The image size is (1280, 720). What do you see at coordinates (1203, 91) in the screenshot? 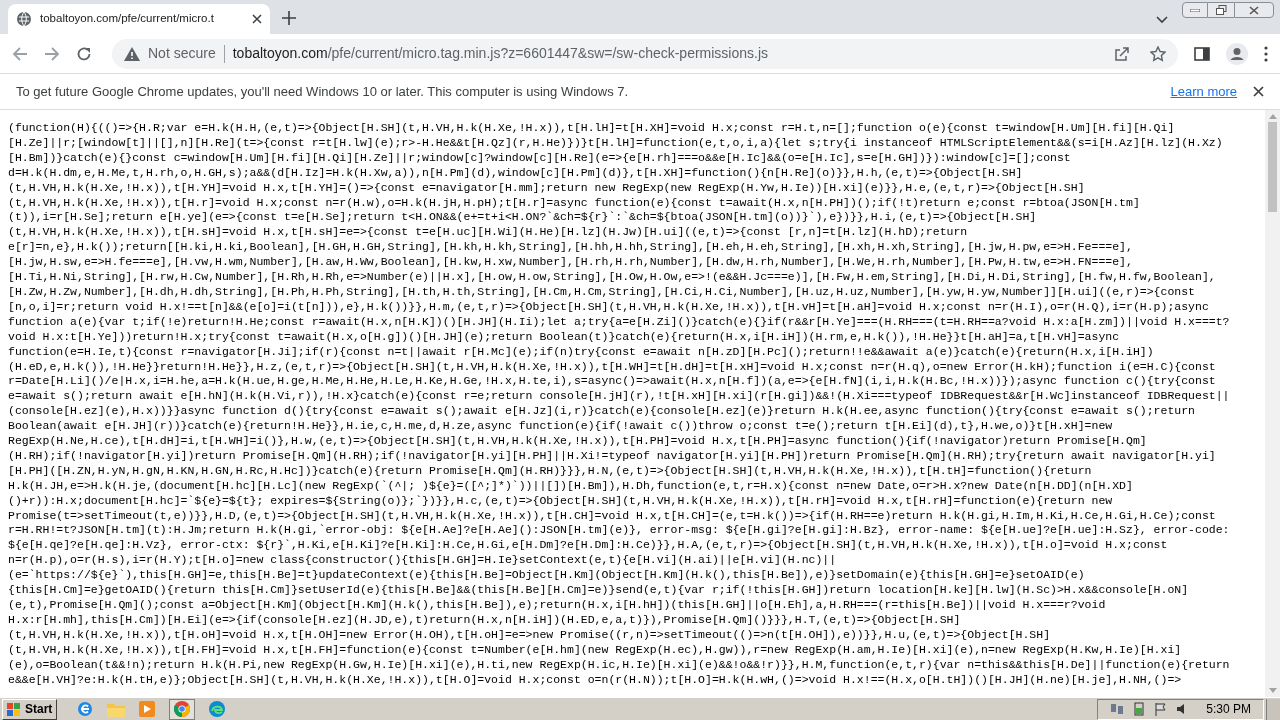
I see `learn-more-link: Learn more` at bounding box center [1203, 91].